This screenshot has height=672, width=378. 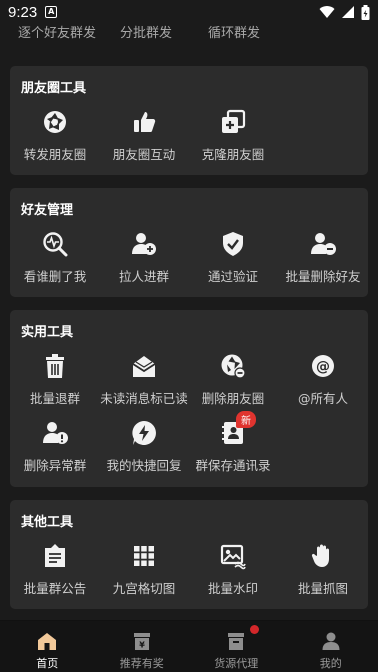 I want to click on tool-pass-verification: 通过验证, so click(x=233, y=257).